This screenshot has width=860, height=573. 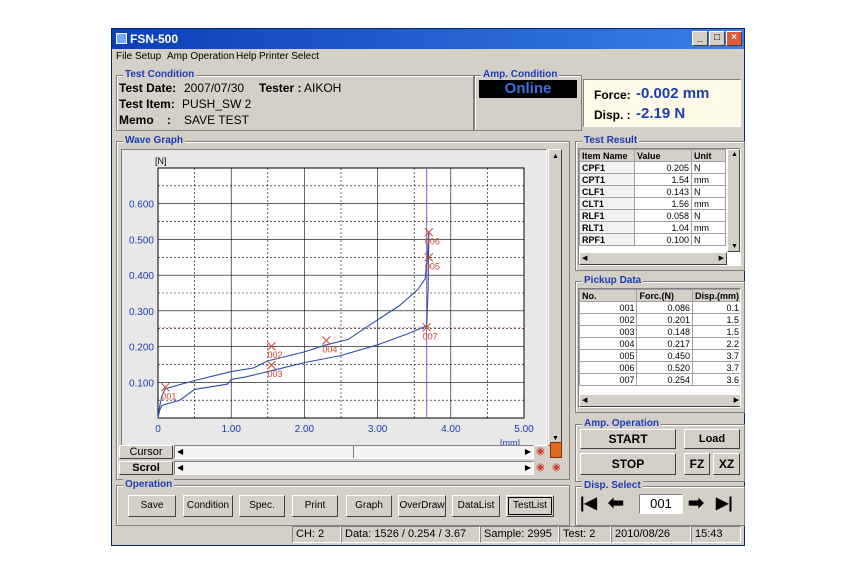 What do you see at coordinates (696, 503) in the screenshot?
I see `next-arrow-icon: ➡` at bounding box center [696, 503].